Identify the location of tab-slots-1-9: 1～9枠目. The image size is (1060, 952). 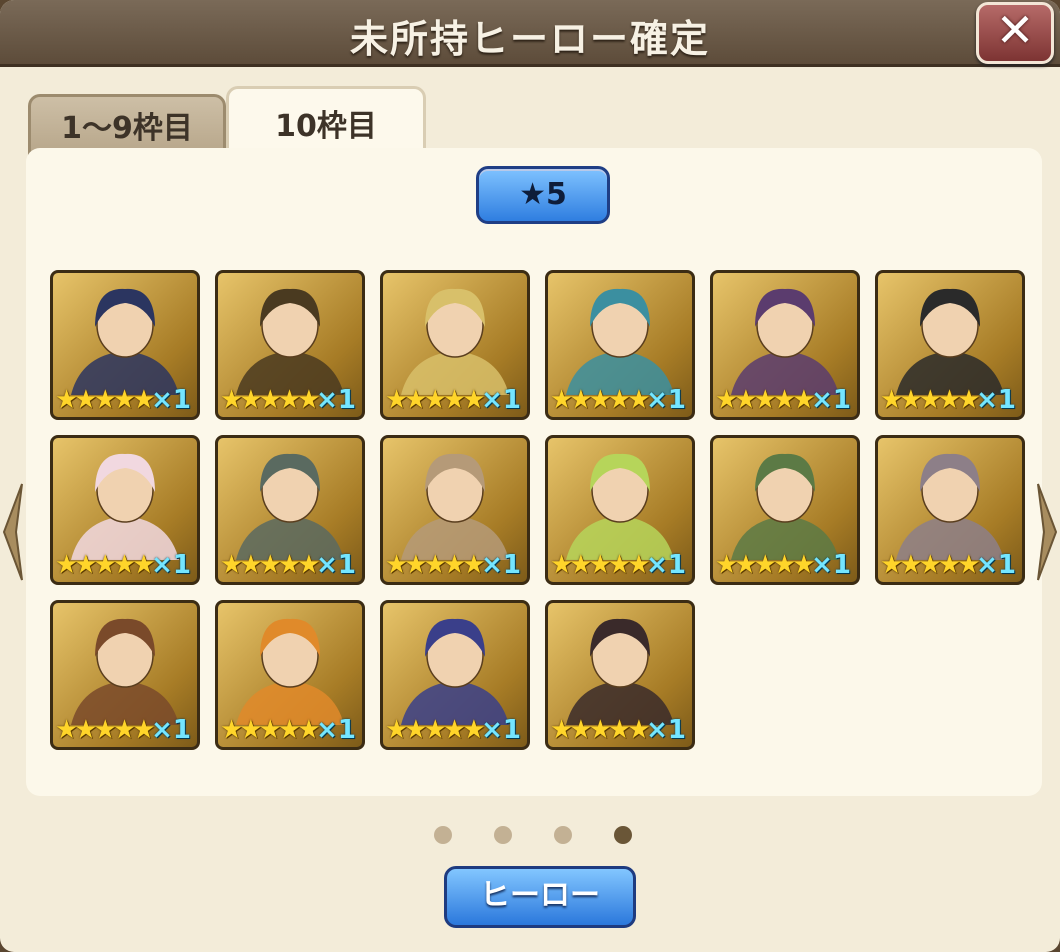
(127, 124).